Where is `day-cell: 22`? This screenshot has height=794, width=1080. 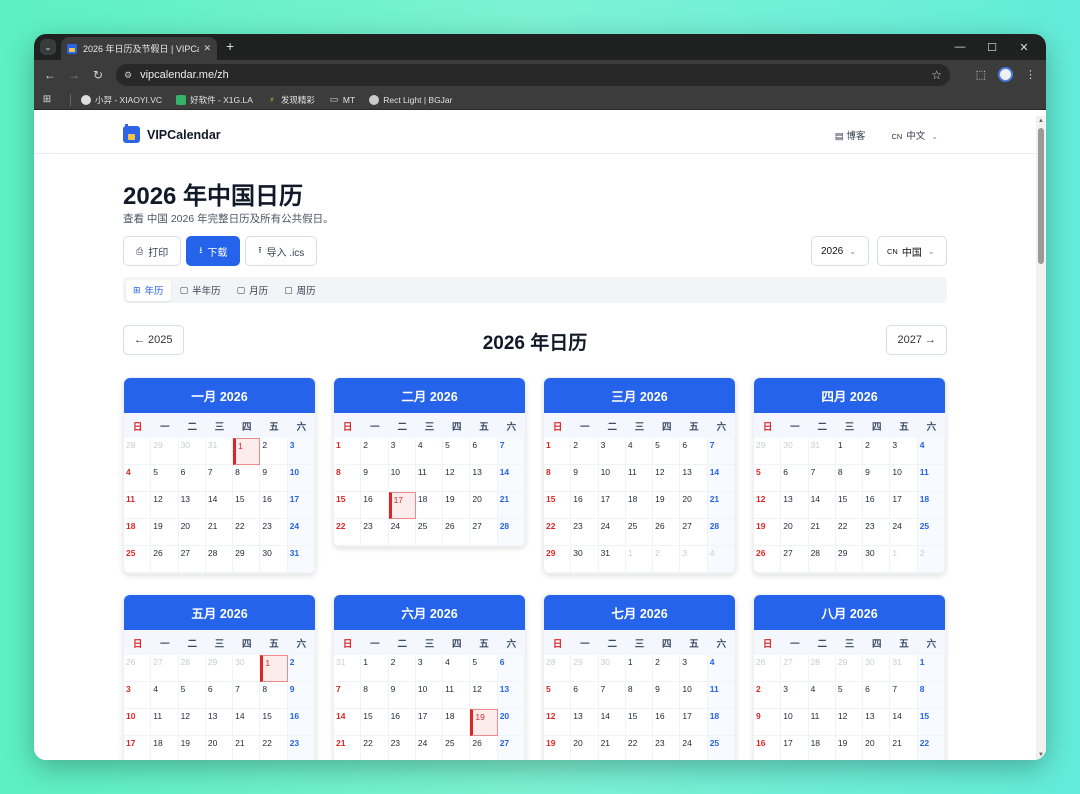 day-cell: 22 is located at coordinates (931, 748).